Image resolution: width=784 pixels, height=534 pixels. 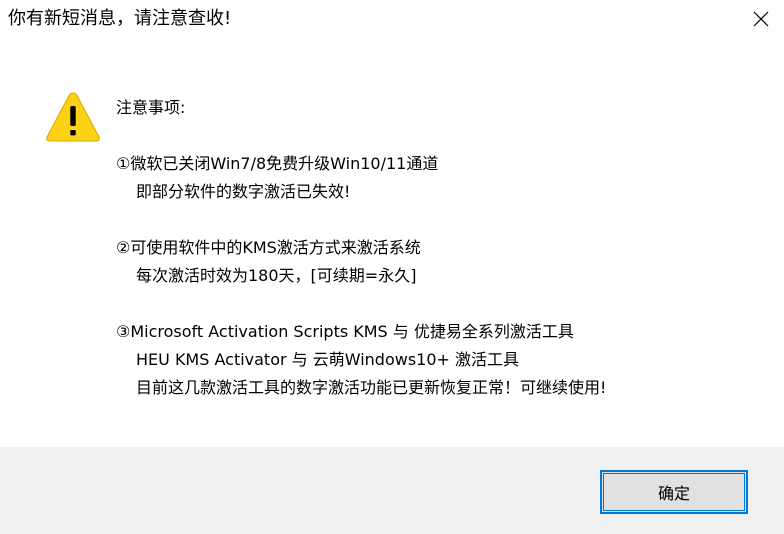 I want to click on notice-3-line-3: 目前这几款激活工具的数字激活功能已更新恢复正常！可继续使用!, so click(x=371, y=387).